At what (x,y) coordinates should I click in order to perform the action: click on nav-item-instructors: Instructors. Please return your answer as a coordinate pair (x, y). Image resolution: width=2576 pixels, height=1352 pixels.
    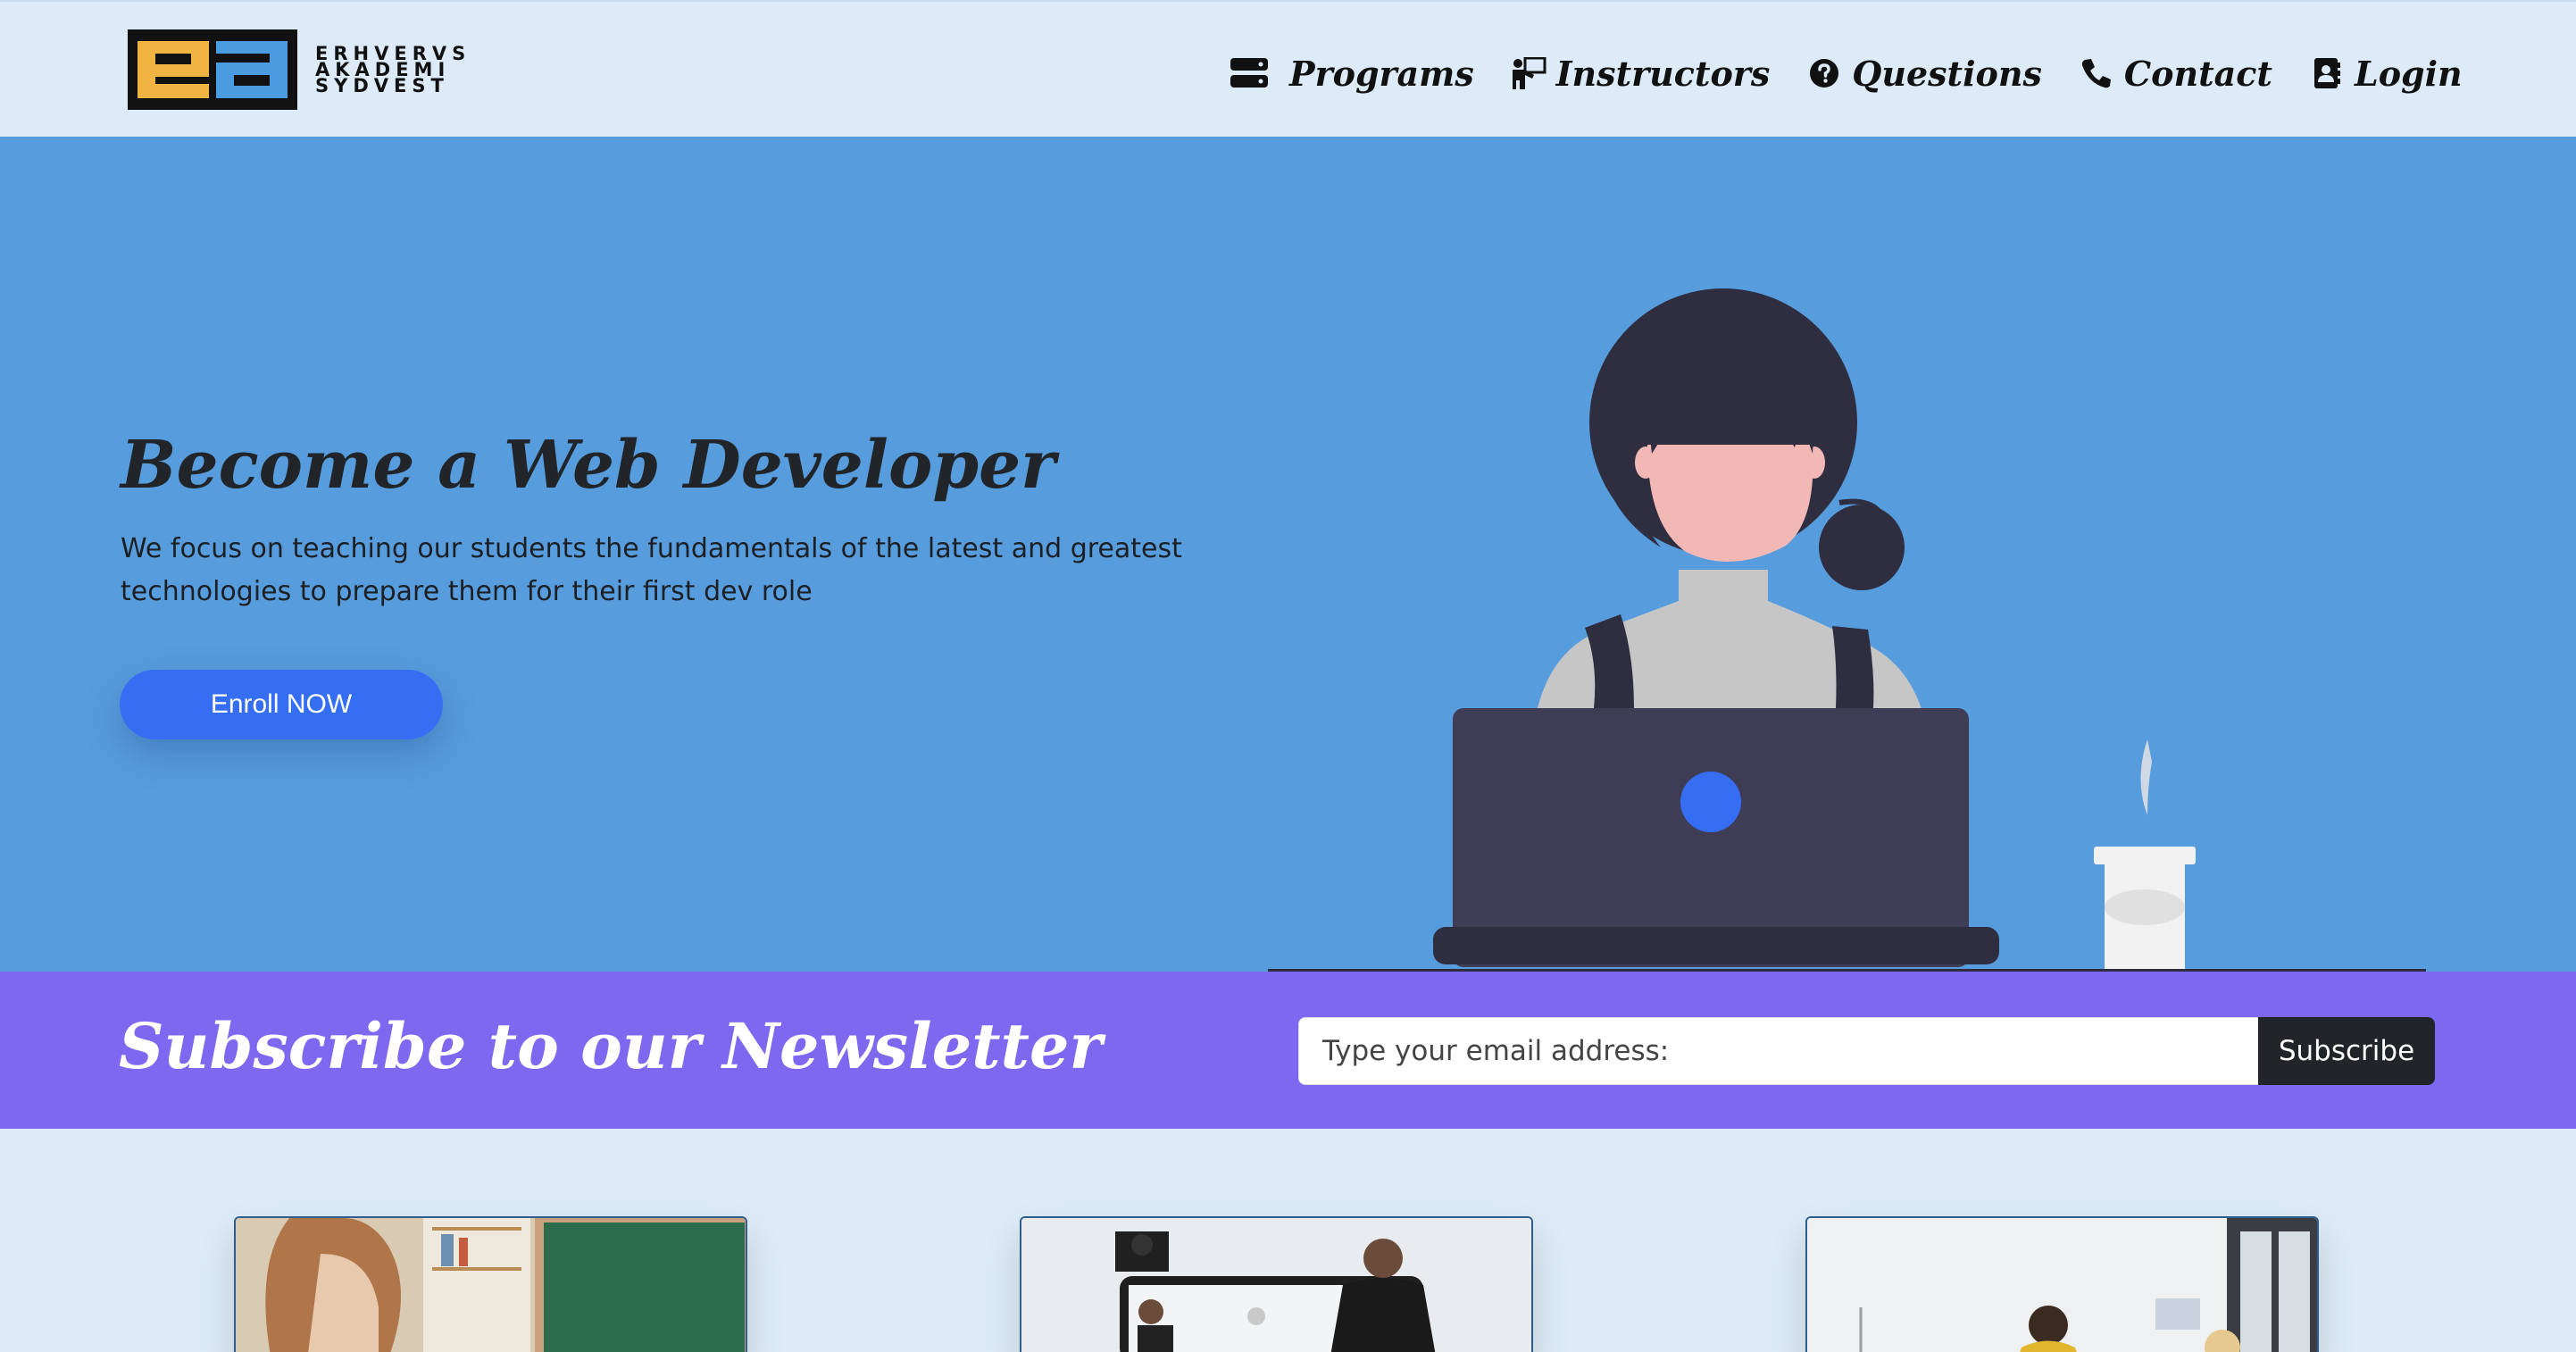
    Looking at the image, I should click on (1640, 74).